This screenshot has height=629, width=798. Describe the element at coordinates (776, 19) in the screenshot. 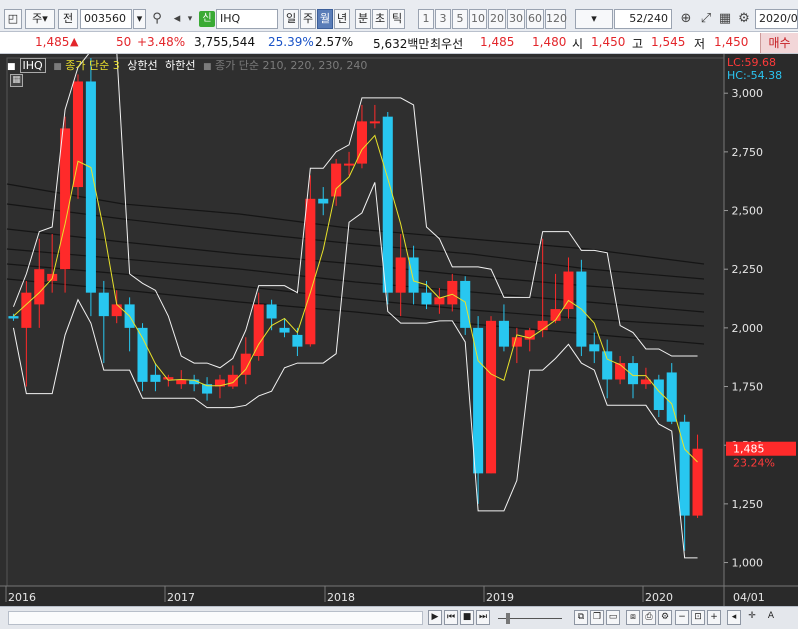

I see `date-input: 2020/0` at that location.